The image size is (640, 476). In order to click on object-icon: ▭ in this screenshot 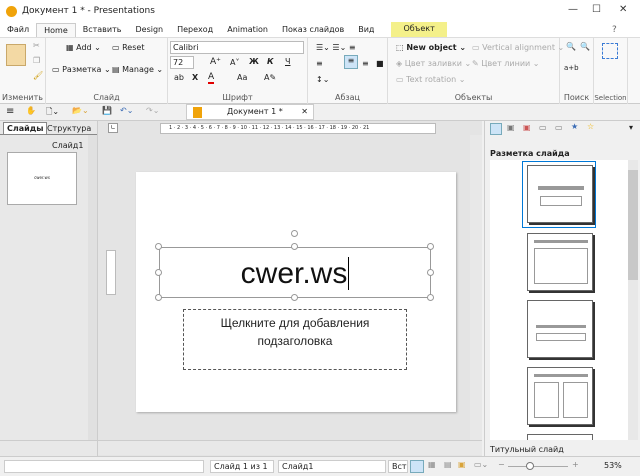, I will do `click(559, 127)`.